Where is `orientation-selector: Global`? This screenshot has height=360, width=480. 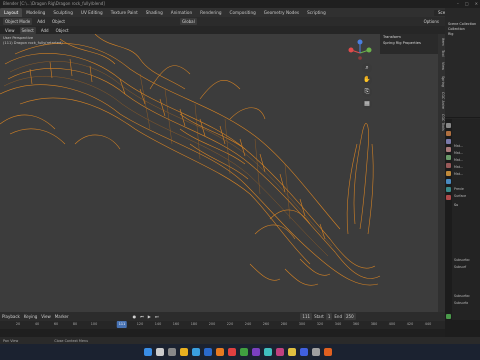 orientation-selector: Global is located at coordinates (188, 21).